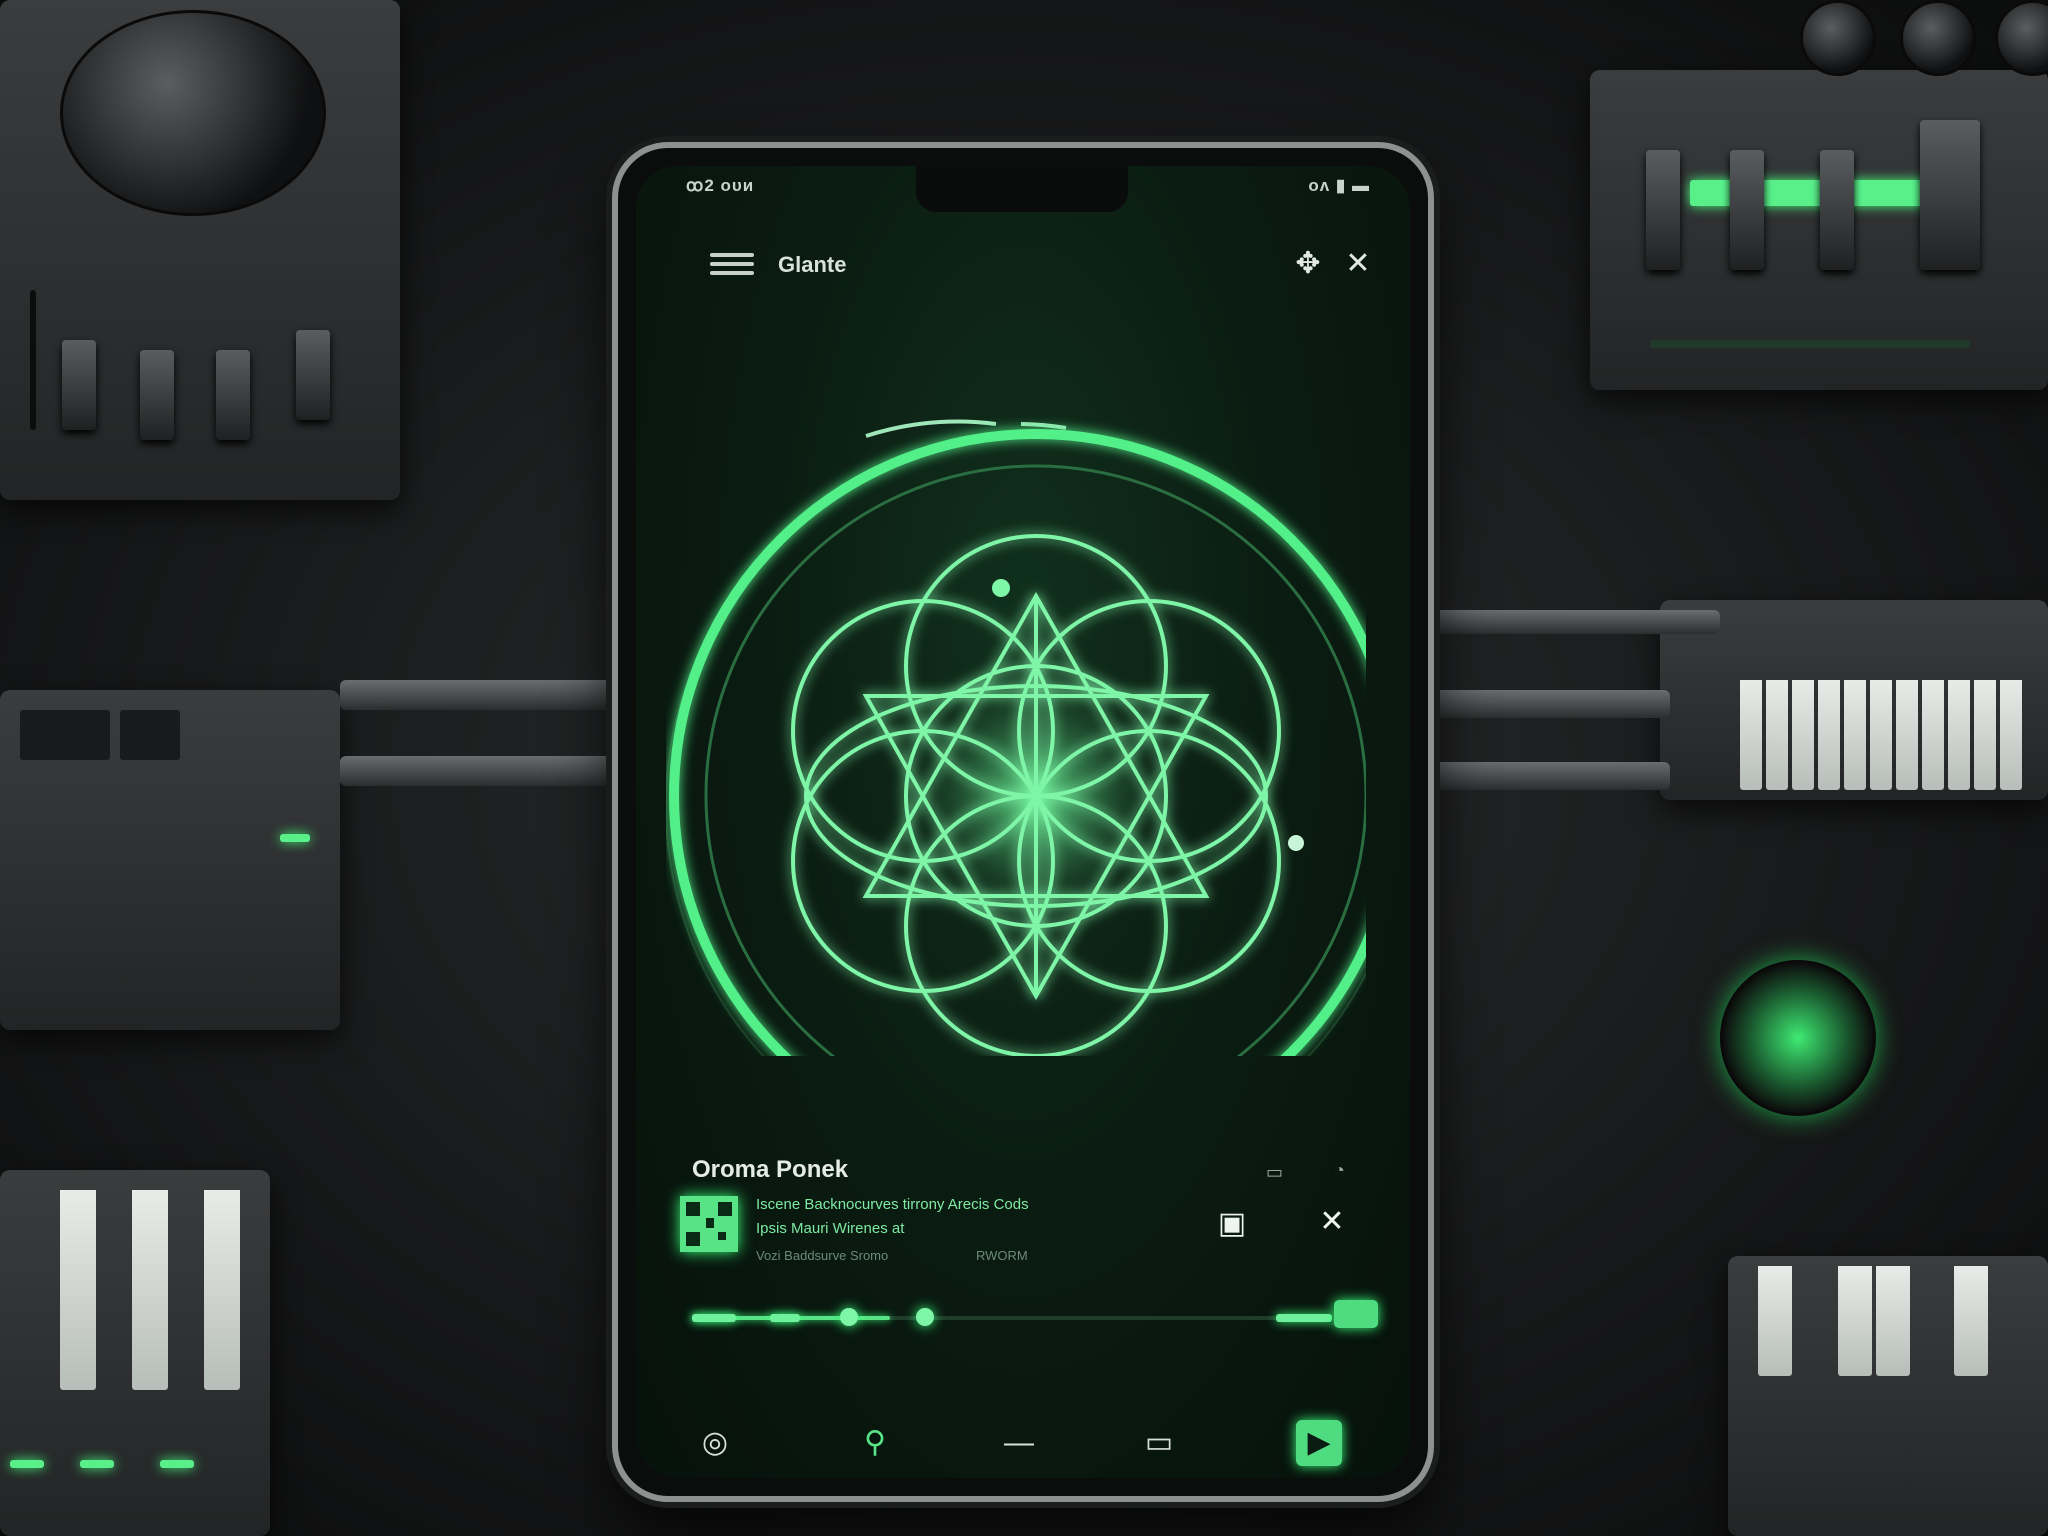  I want to click on audio-visualizer, so click(1016, 737).